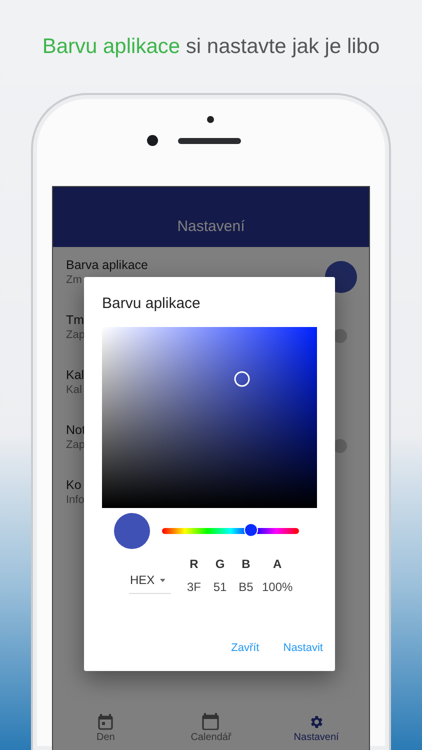  Describe the element at coordinates (74, 485) in the screenshot. I see `setting-title: Ko` at that location.